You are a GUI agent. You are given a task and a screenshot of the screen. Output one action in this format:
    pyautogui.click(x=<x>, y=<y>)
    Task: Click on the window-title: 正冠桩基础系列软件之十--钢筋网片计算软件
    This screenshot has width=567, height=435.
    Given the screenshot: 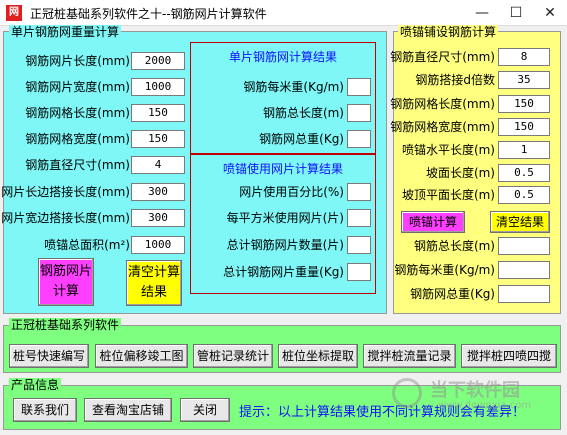 What is the action you would take?
    pyautogui.click(x=148, y=14)
    